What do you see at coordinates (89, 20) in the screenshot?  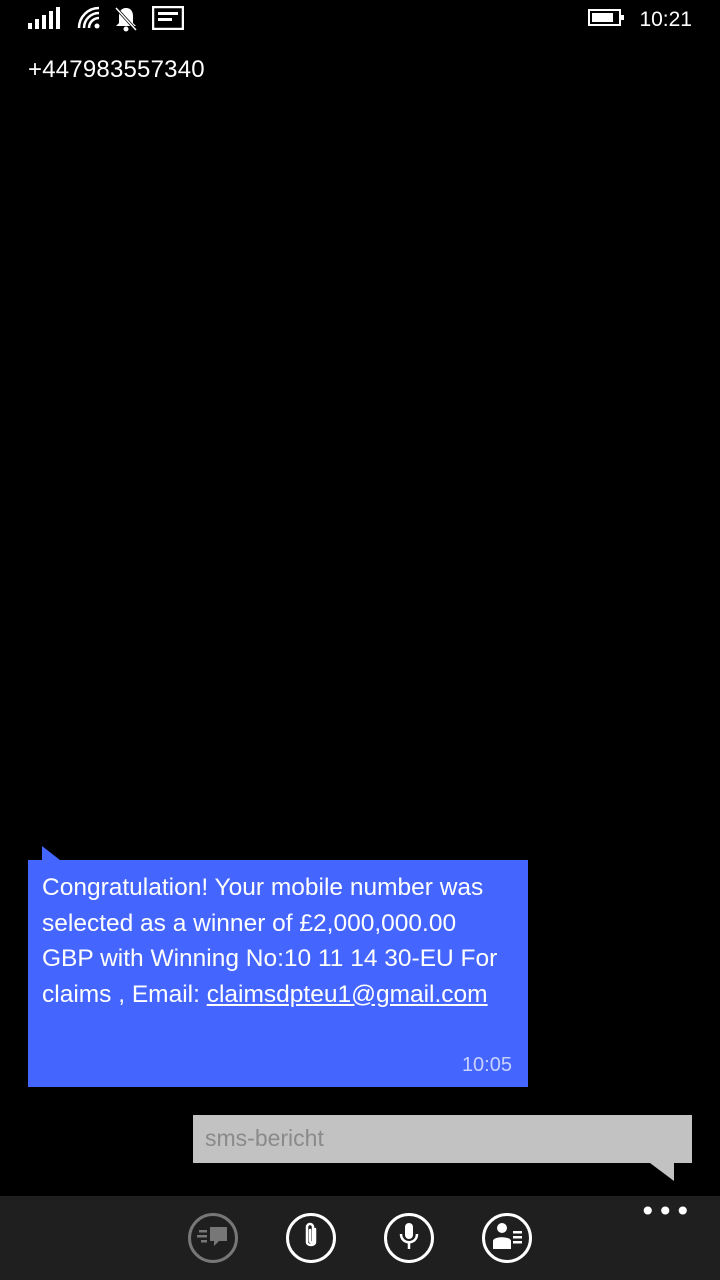 I see `wifi-icon` at bounding box center [89, 20].